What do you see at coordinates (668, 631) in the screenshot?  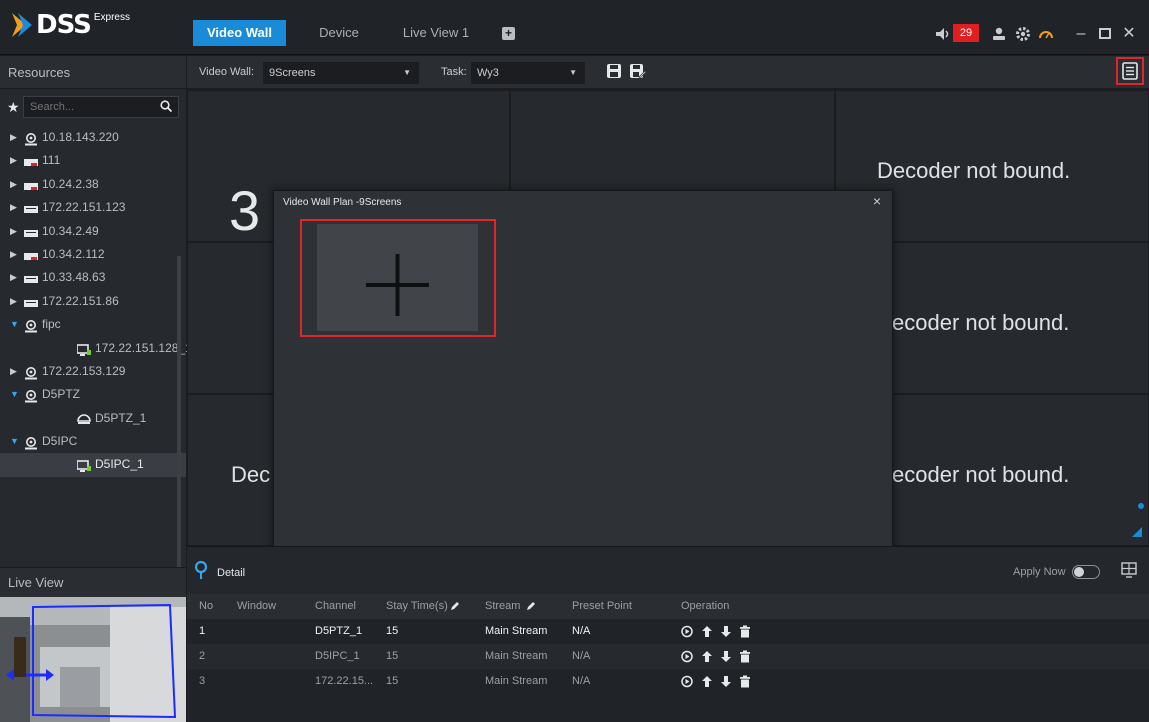 I see `table-row: 1 D5PTZ_1 15 Main Stream N/A` at bounding box center [668, 631].